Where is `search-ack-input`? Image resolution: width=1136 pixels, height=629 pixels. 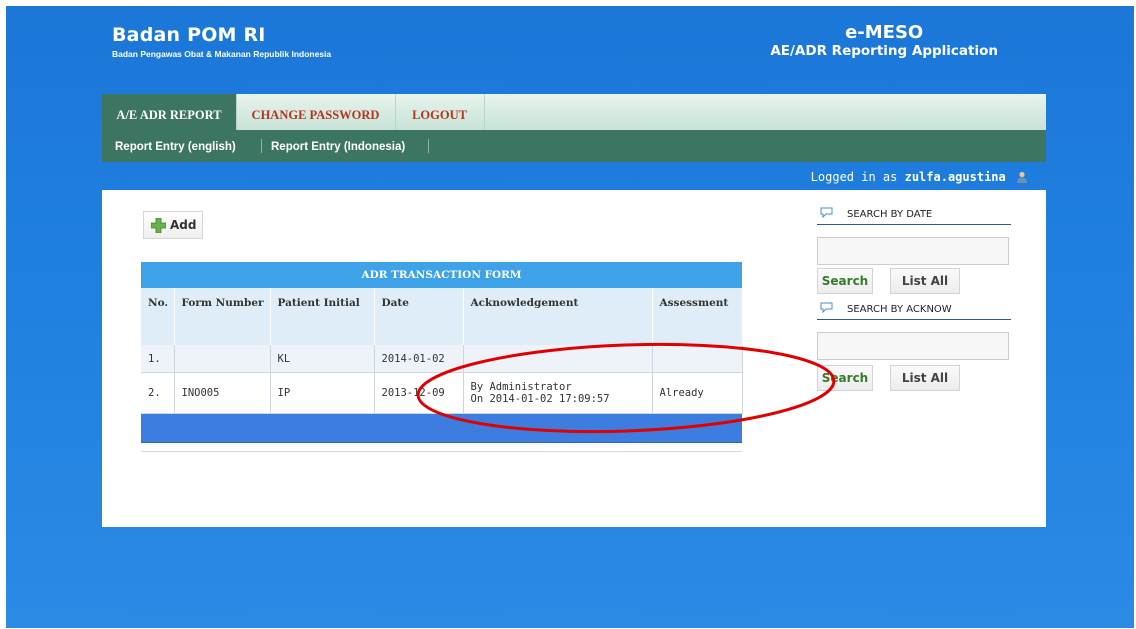
search-ack-input is located at coordinates (913, 346).